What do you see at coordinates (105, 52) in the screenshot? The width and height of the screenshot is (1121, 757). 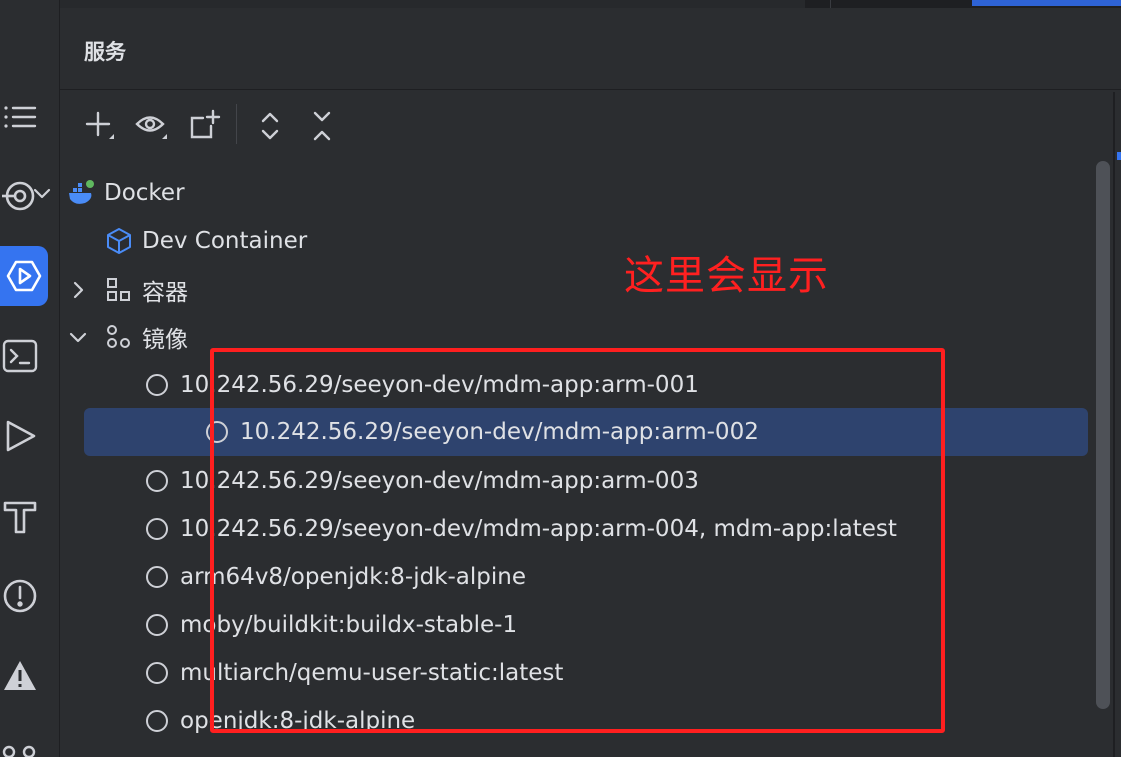 I see `panel-title: 服务` at bounding box center [105, 52].